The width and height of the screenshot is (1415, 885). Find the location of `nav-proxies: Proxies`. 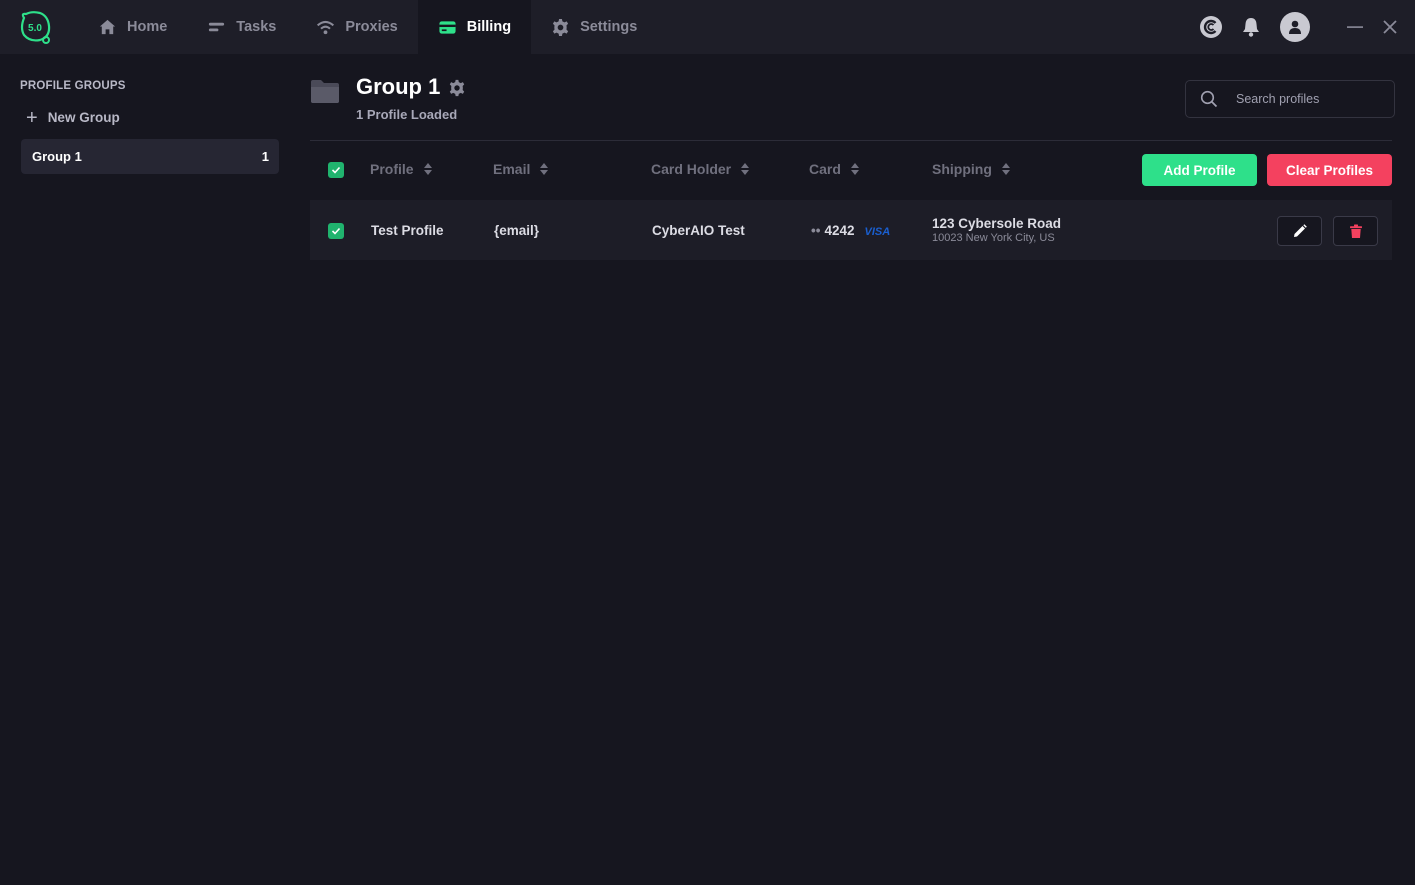

nav-proxies: Proxies is located at coordinates (356, 27).